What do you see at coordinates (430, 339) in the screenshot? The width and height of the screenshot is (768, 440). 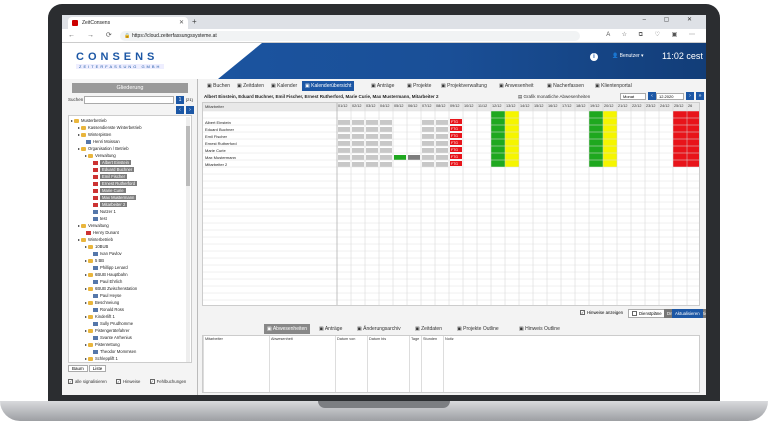 I see `table-column-header: Stunden` at bounding box center [430, 339].